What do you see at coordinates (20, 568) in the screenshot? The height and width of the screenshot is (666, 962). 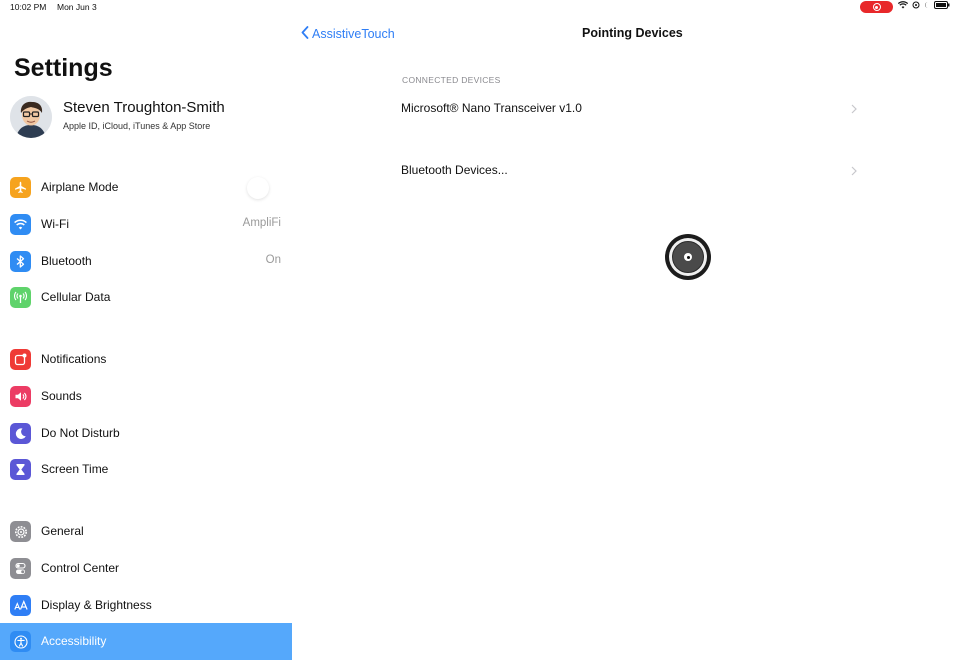 I see `switches-icon` at bounding box center [20, 568].